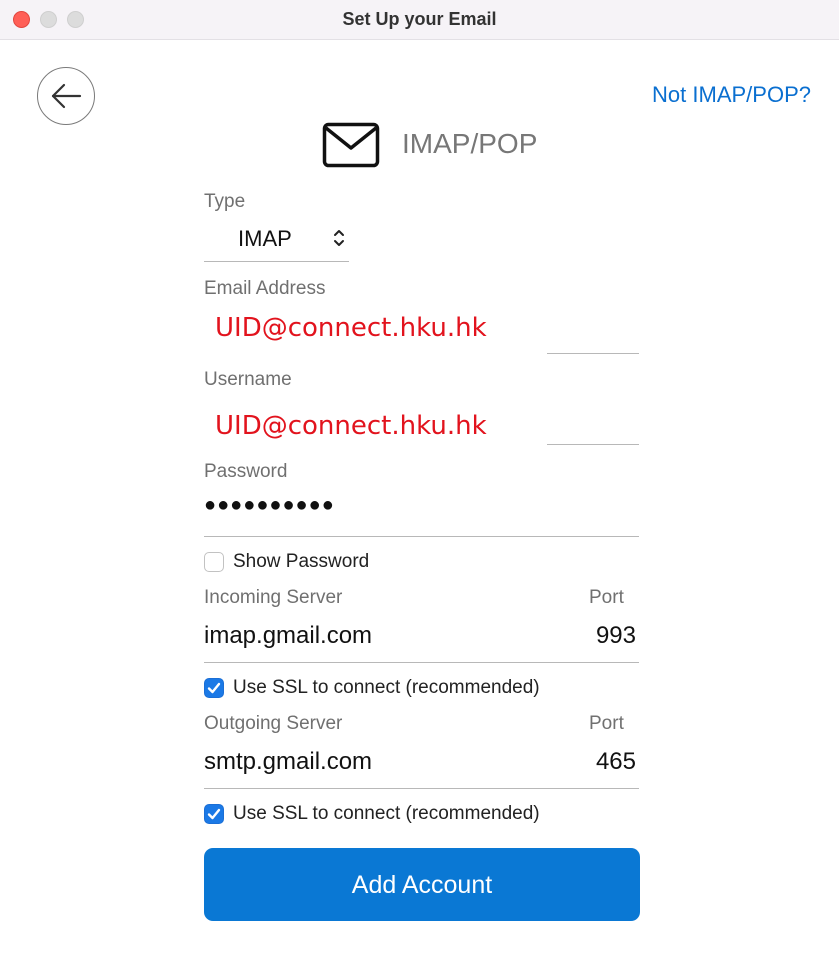  What do you see at coordinates (288, 636) in the screenshot?
I see `incoming-server-input: imap.gmail.com` at bounding box center [288, 636].